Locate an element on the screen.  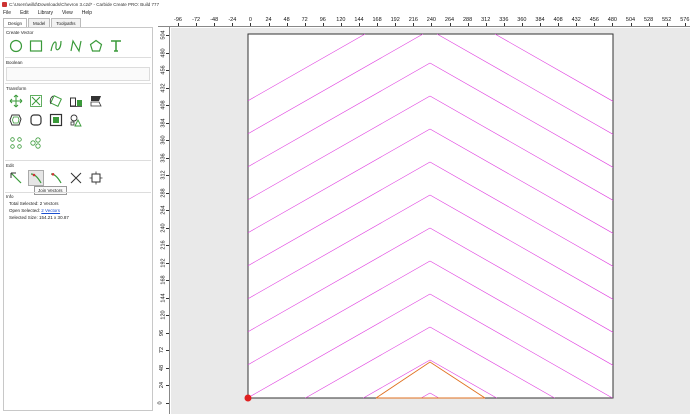
tooltip: Join Vectors is located at coordinates (50, 190).